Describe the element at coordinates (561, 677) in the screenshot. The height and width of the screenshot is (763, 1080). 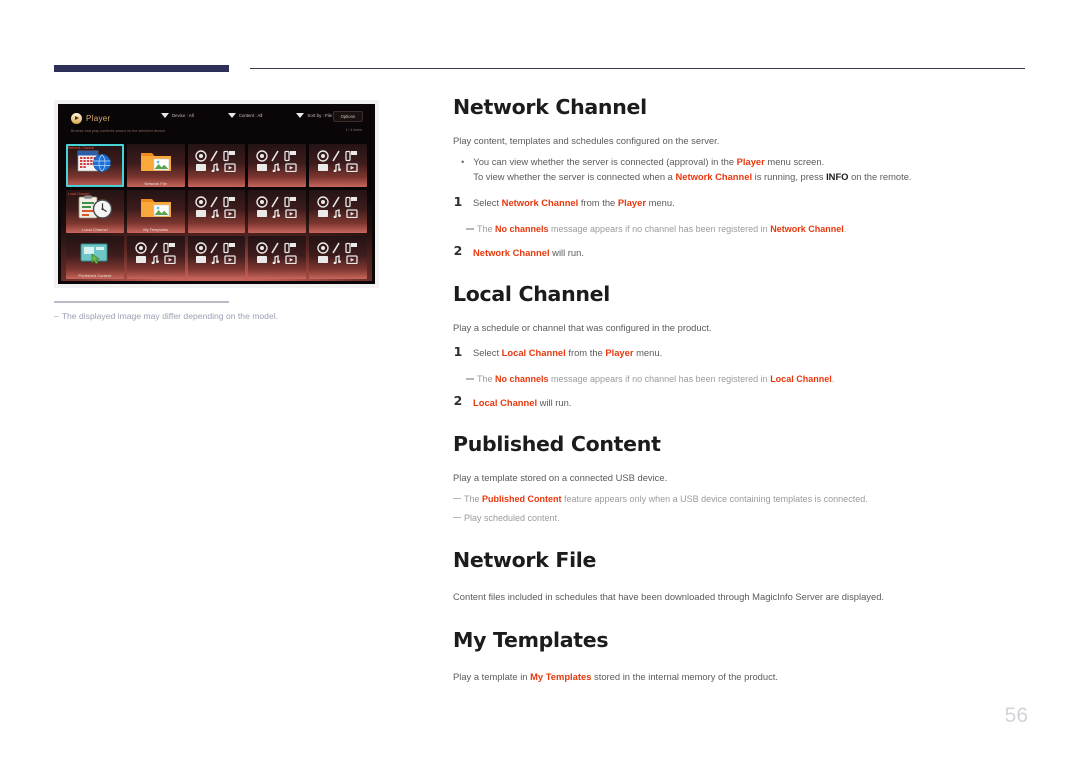
I see `mt-my-templates: My Templates` at that location.